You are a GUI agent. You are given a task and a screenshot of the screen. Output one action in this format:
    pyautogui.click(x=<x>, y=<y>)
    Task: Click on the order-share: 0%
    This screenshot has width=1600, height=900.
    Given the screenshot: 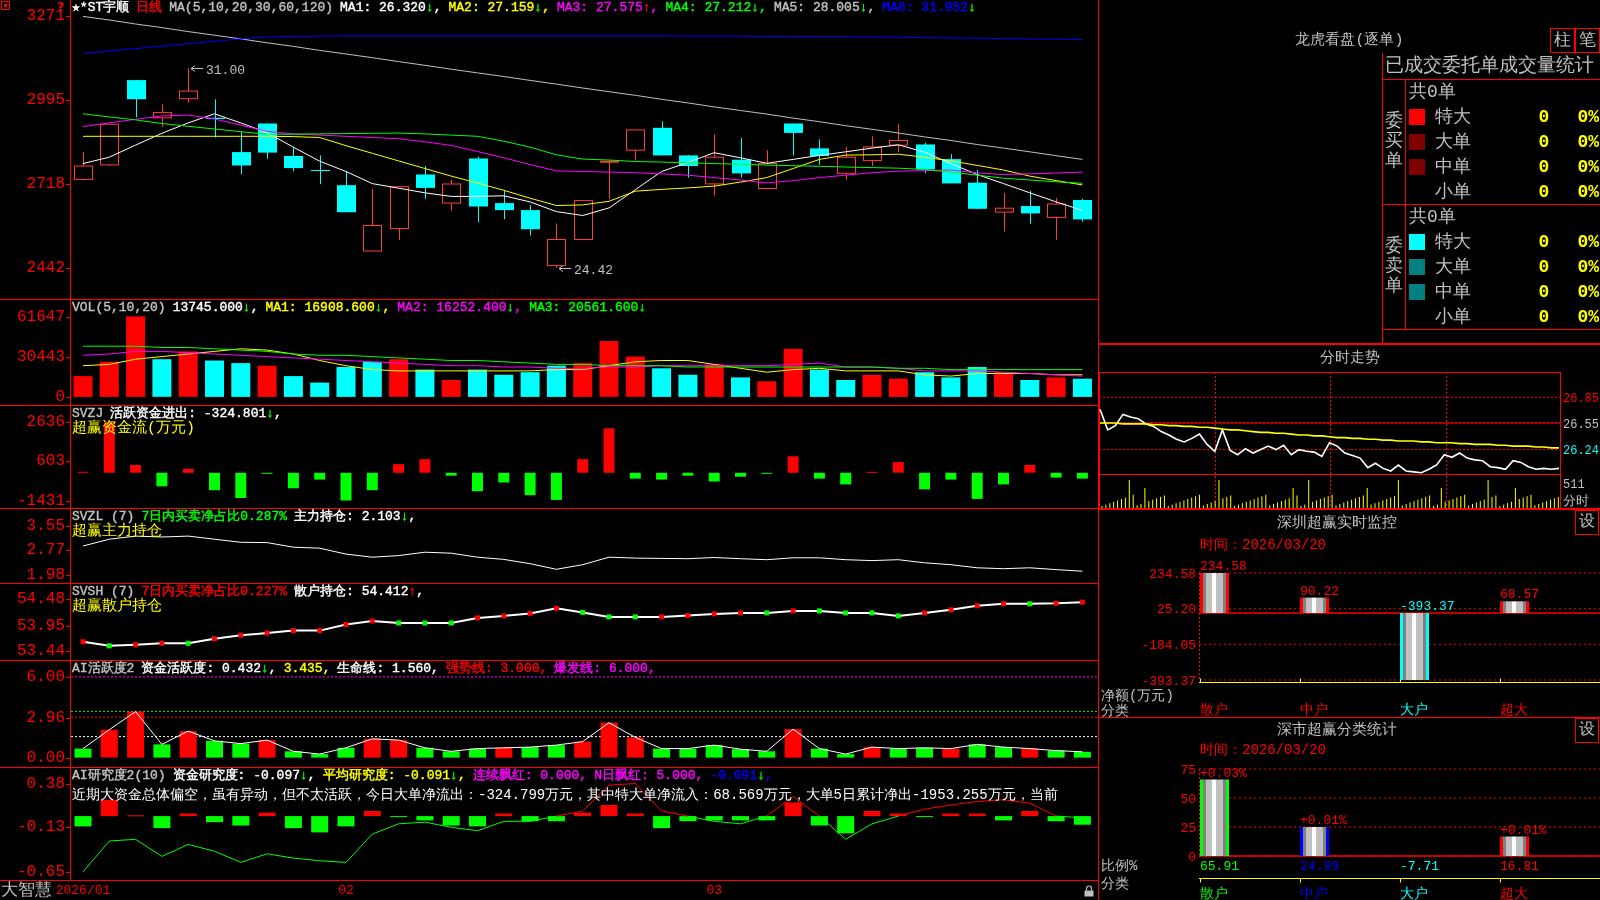 What is the action you would take?
    pyautogui.click(x=1588, y=142)
    